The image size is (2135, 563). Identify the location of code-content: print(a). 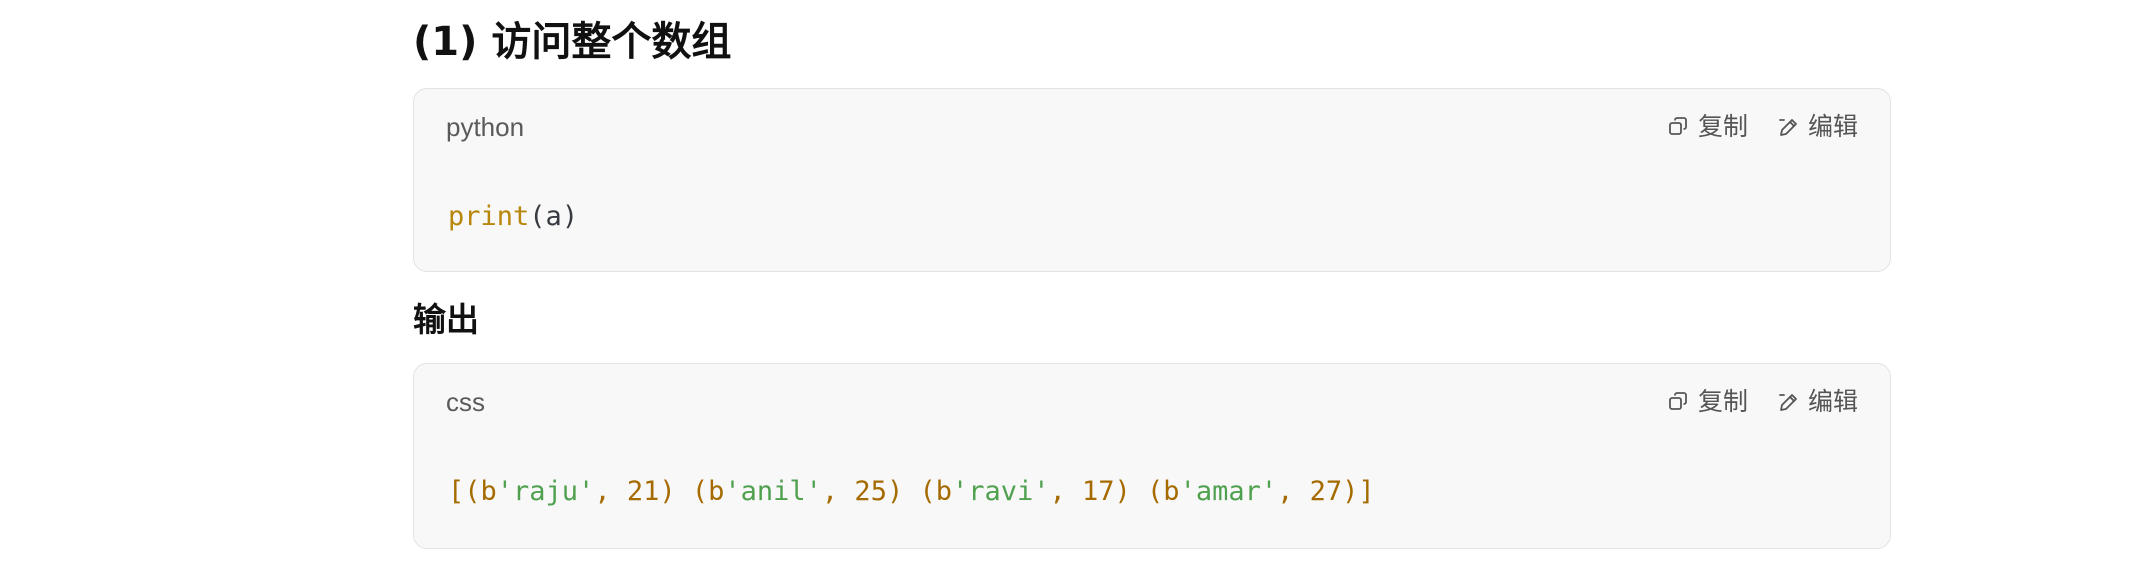
(513, 217).